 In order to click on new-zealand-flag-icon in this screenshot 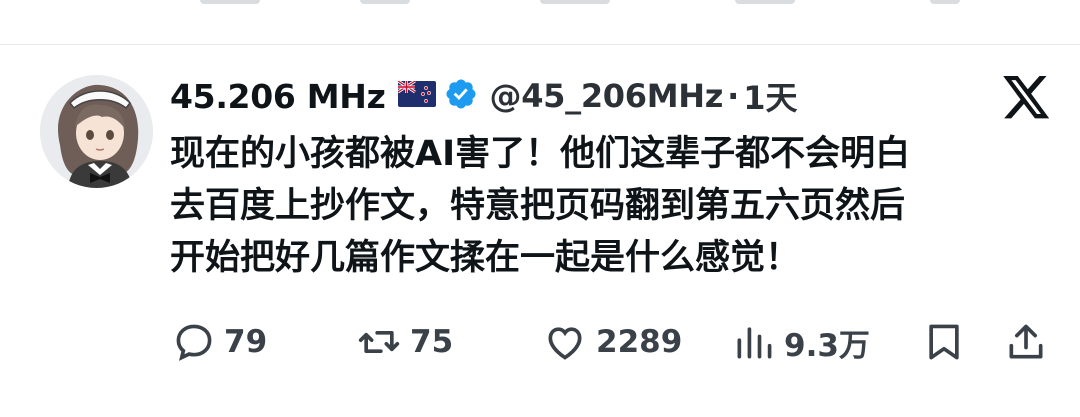, I will do `click(416, 95)`.